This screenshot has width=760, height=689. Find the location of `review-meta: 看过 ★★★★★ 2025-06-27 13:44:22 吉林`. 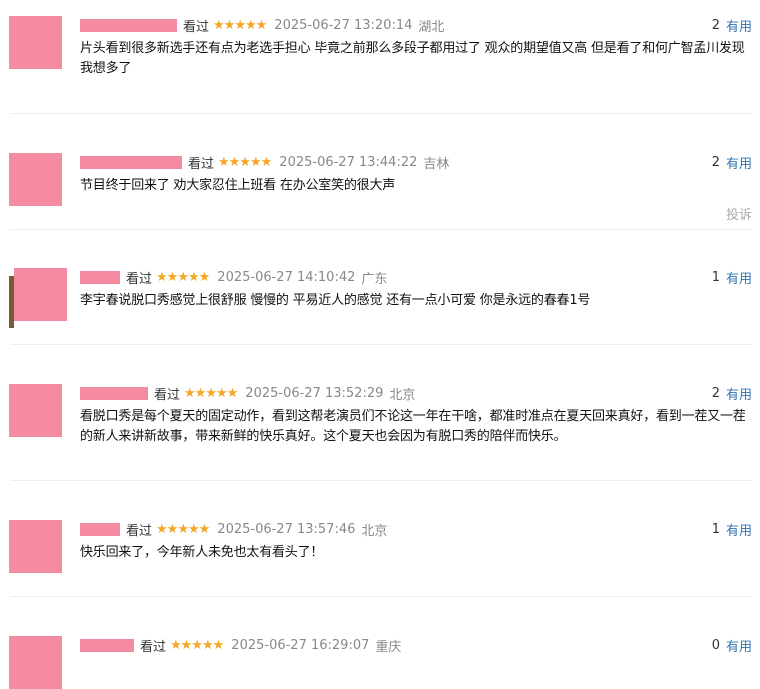

review-meta: 看过 ★★★★★ 2025-06-27 13:44:22 吉林 is located at coordinates (265, 162).